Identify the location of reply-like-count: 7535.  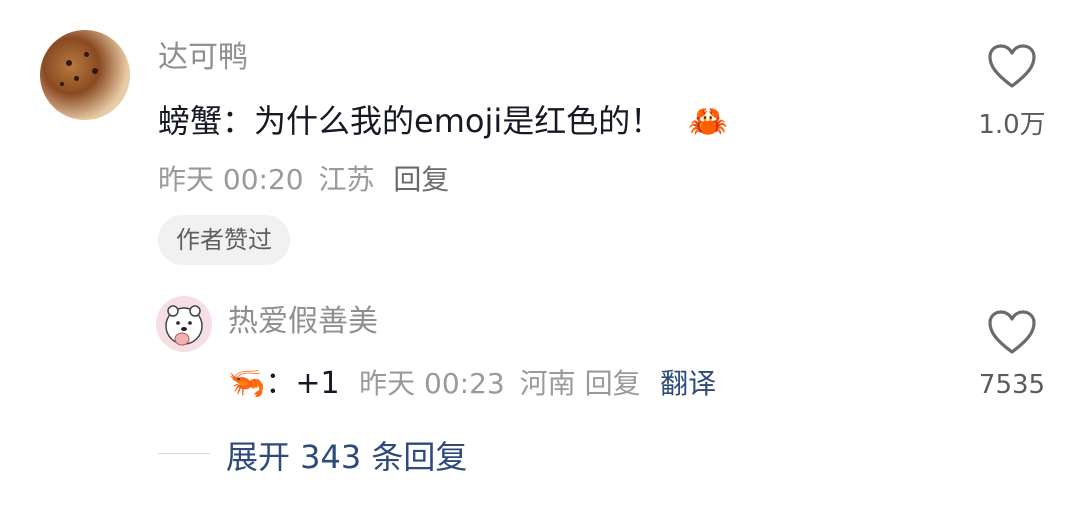
(1012, 385).